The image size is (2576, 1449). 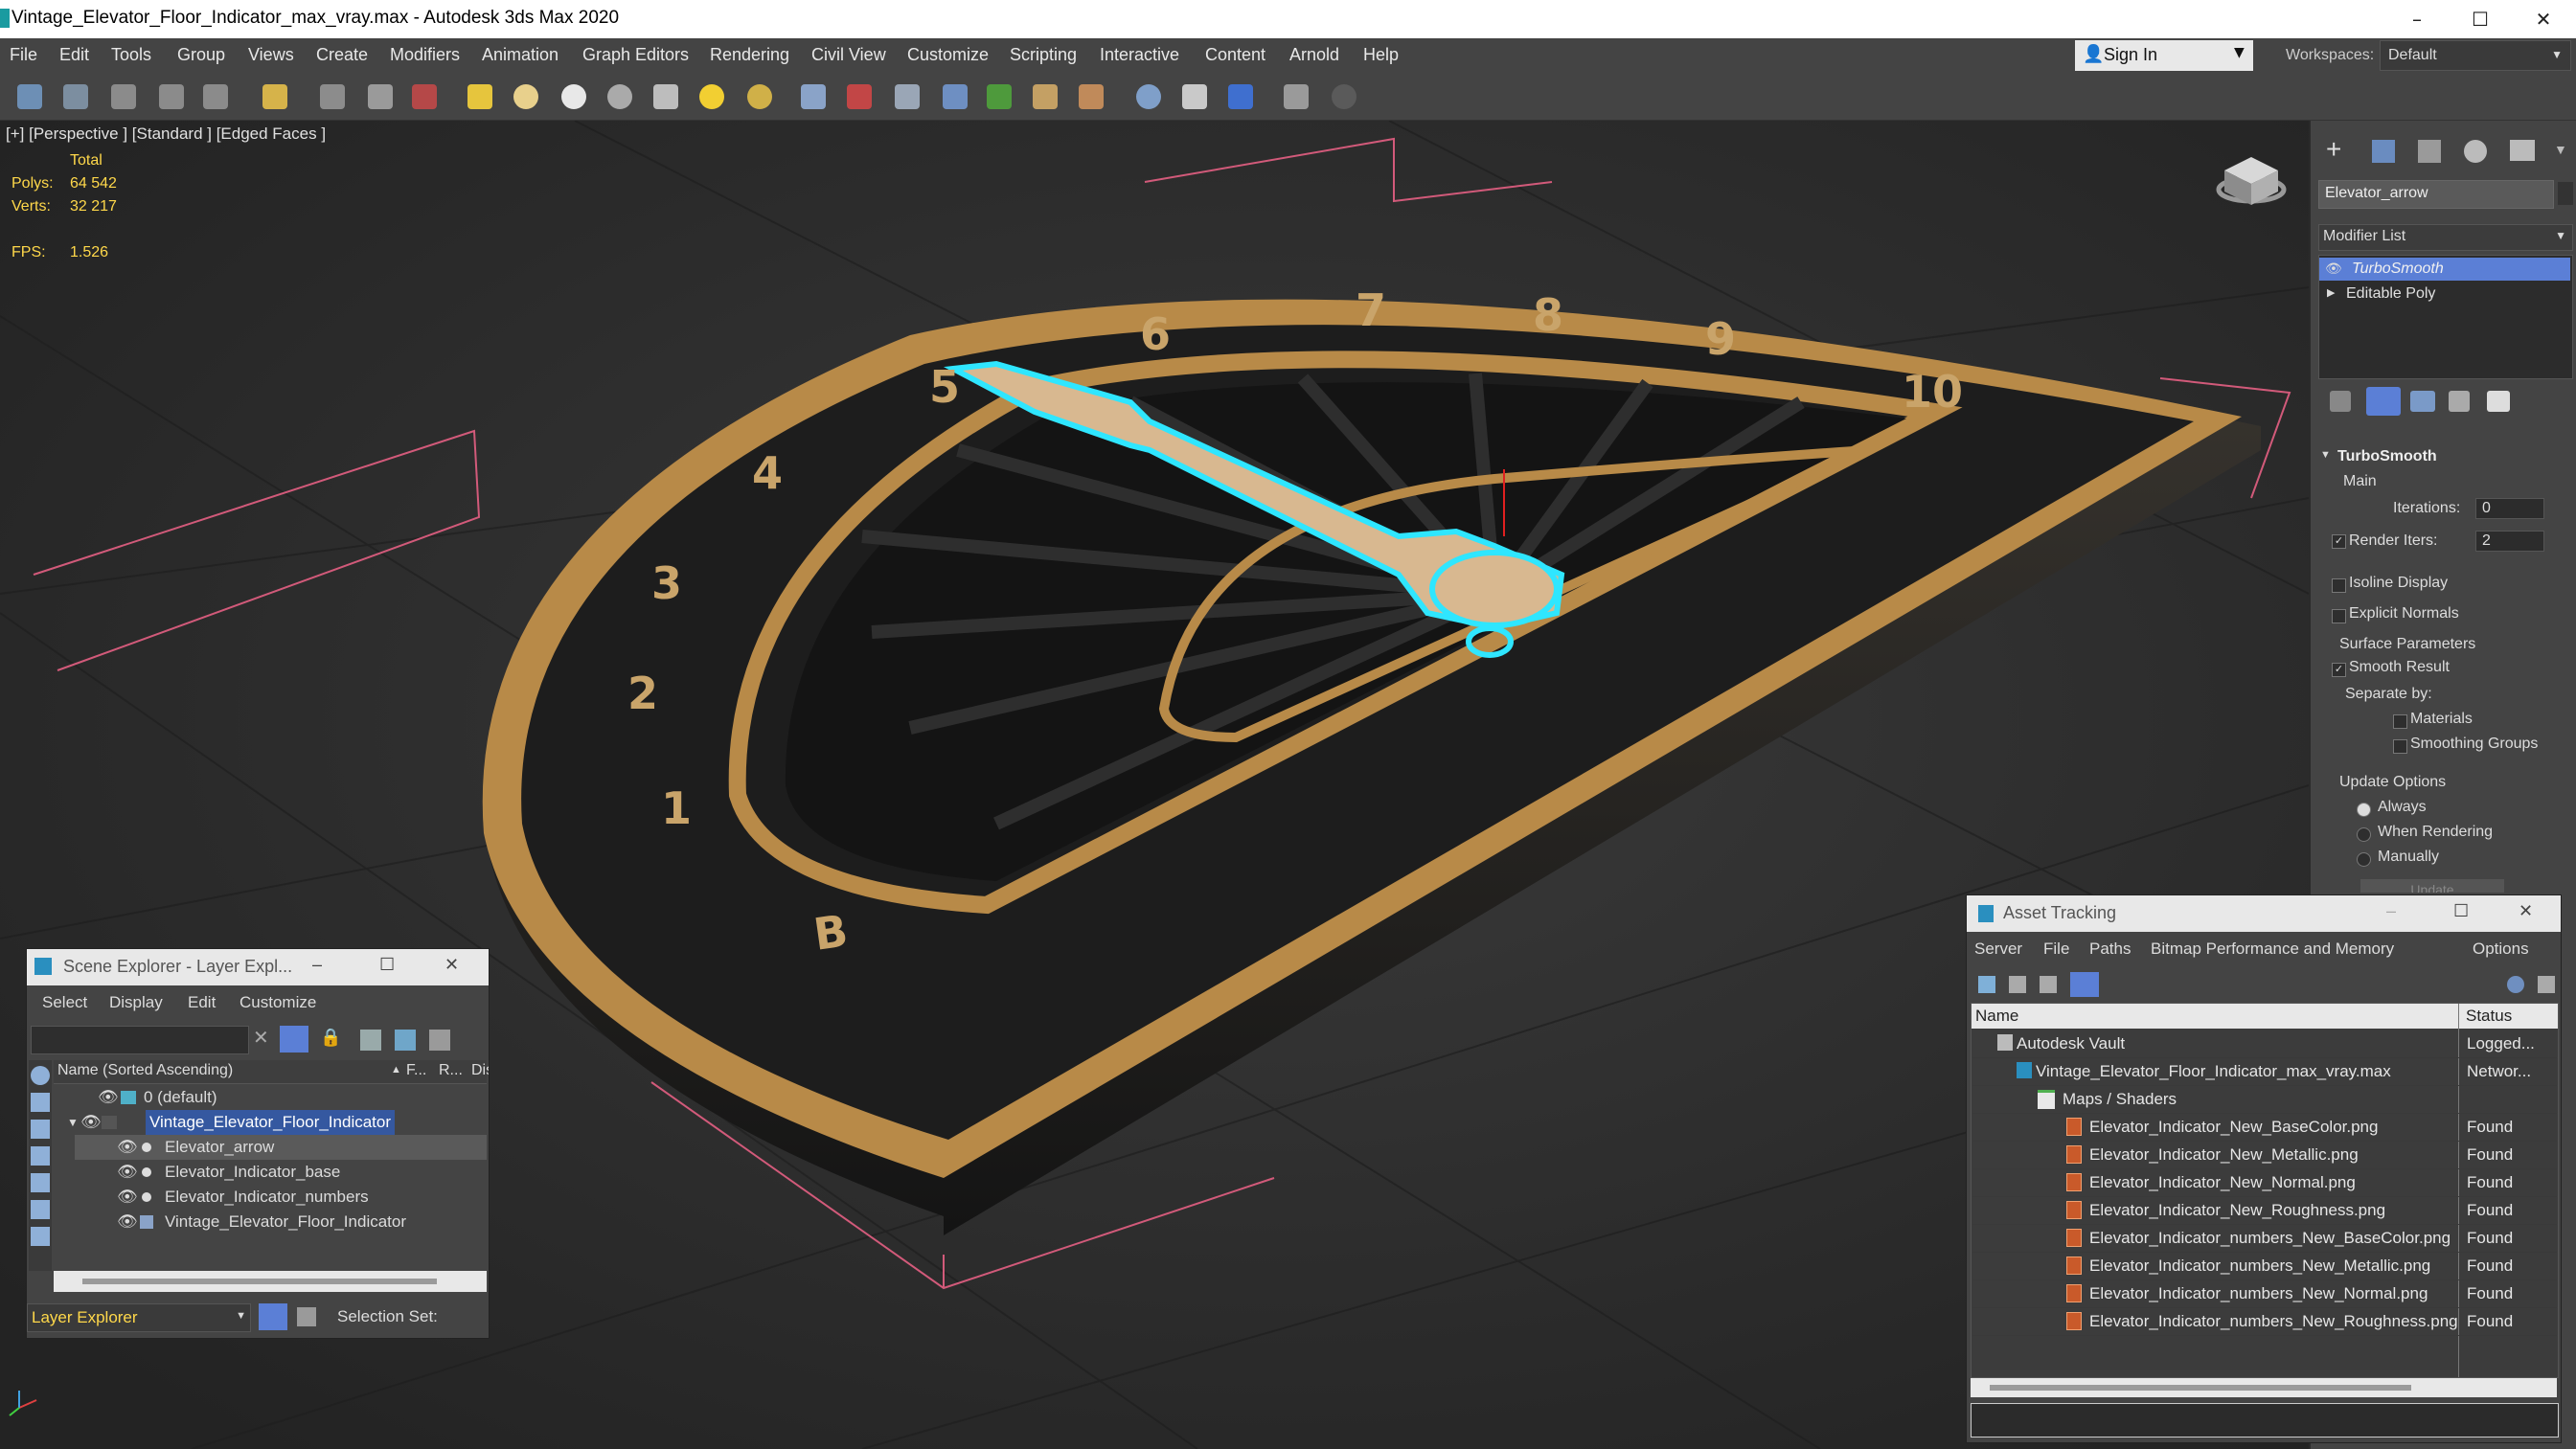 I want to click on scale-icon, so click(x=424, y=96).